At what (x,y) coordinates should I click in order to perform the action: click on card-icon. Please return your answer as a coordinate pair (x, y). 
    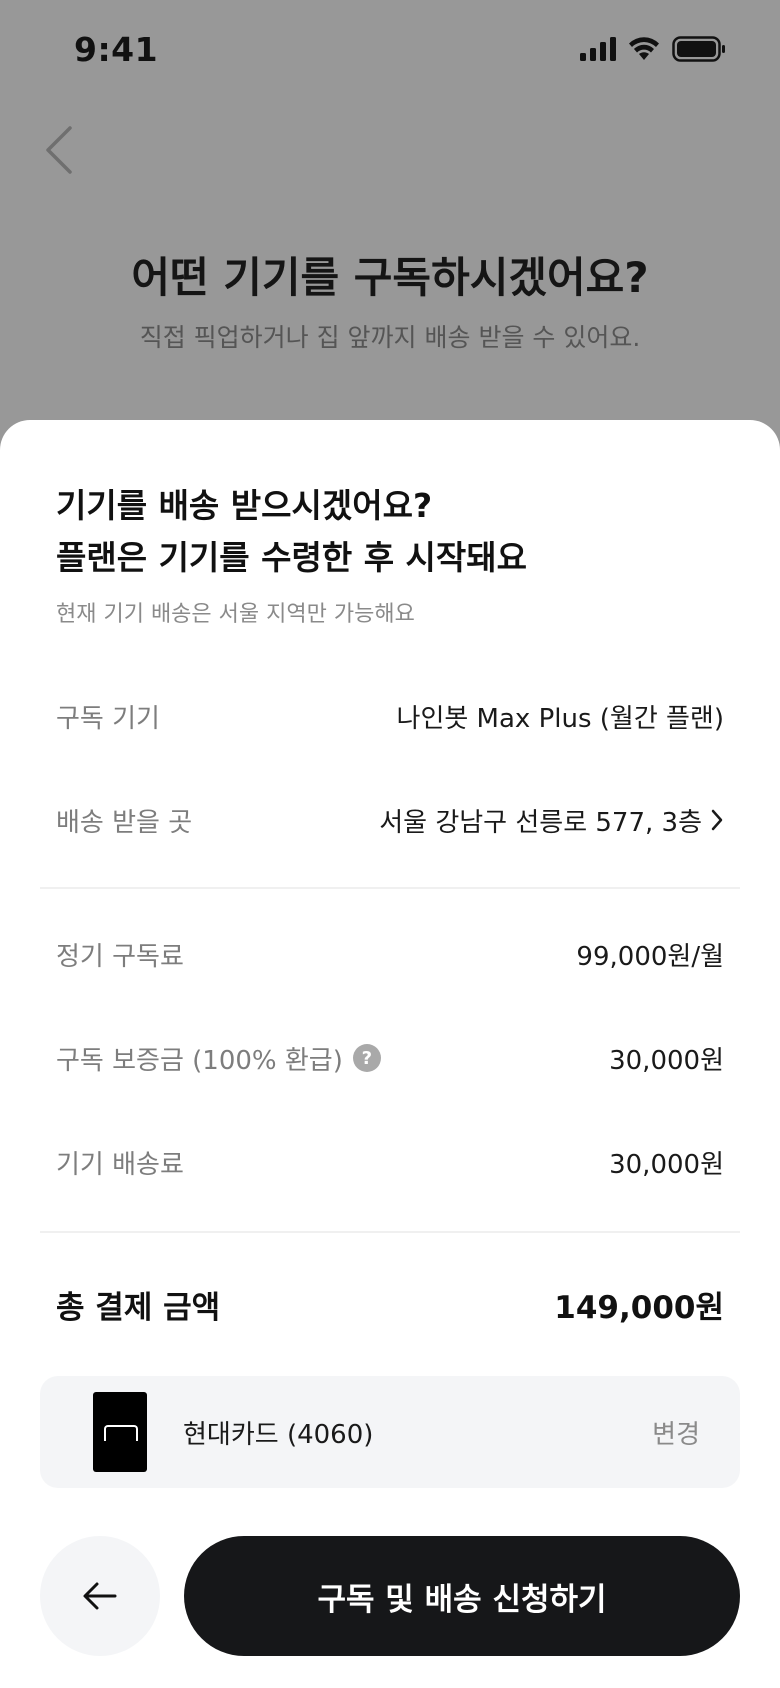
    Looking at the image, I should click on (120, 1432).